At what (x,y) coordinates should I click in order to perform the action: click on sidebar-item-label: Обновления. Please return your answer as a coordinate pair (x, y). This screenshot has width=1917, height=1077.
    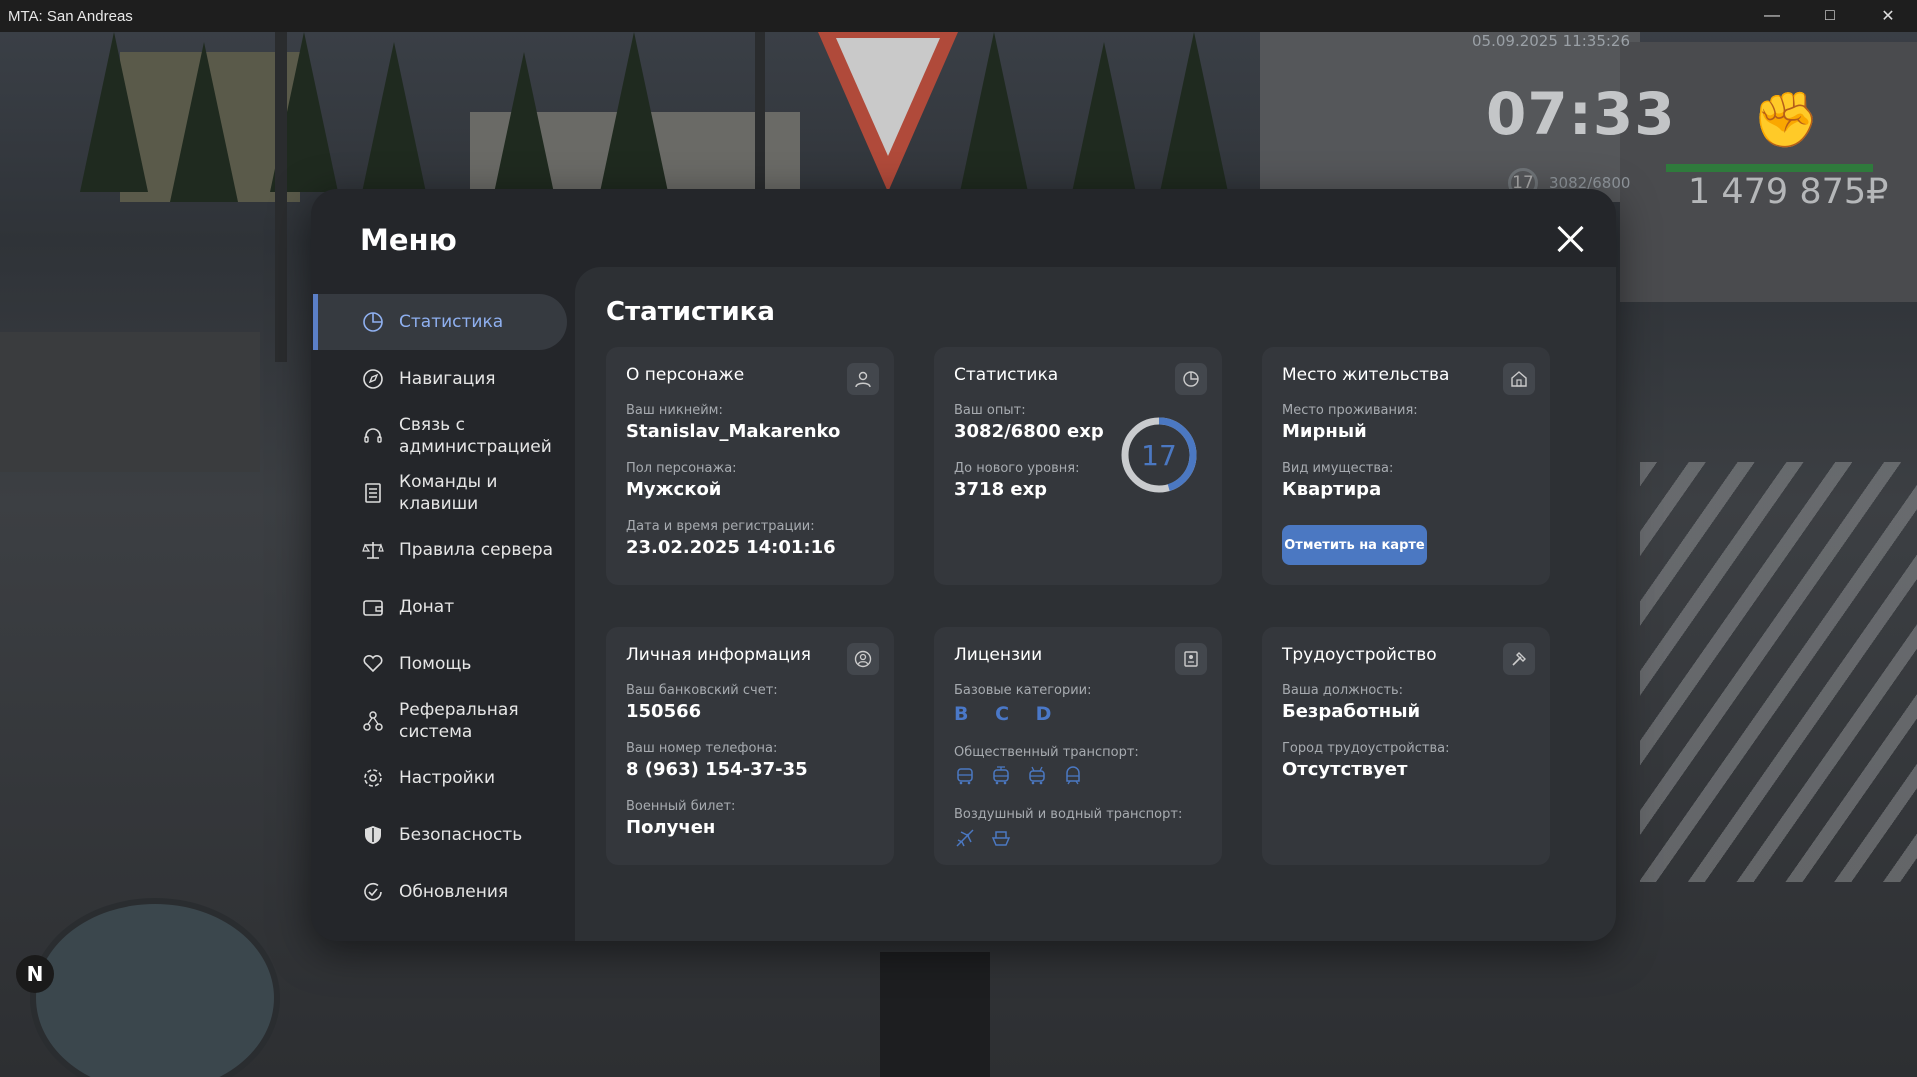
    Looking at the image, I should click on (454, 892).